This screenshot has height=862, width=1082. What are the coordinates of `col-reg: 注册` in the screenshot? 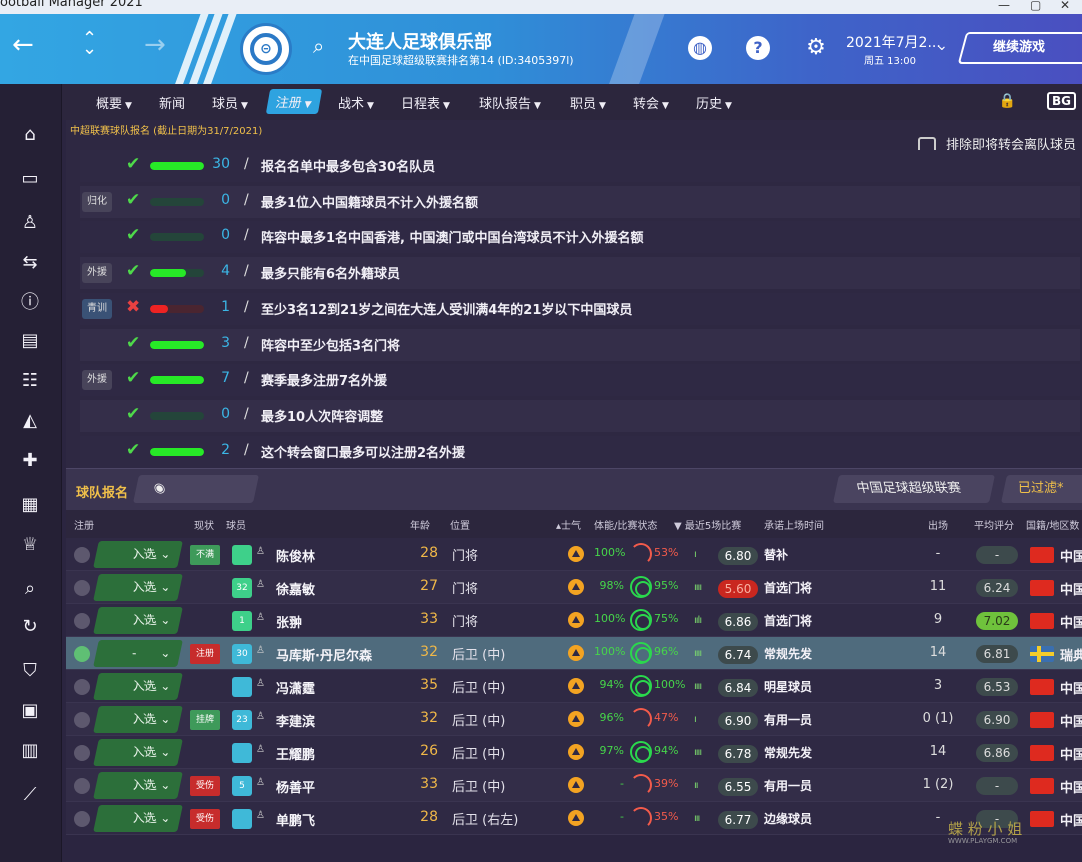 It's located at (84, 524).